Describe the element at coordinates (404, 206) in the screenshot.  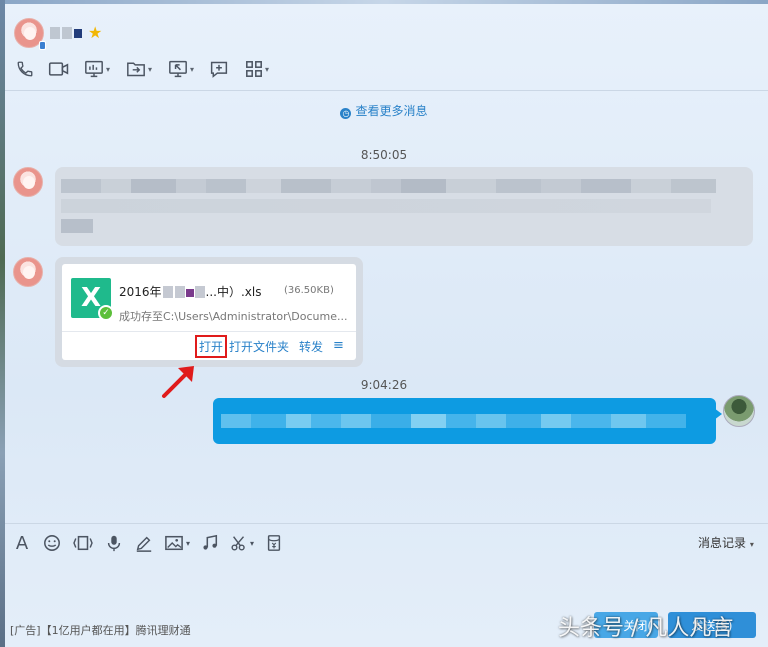
I see `incoming-message-bubble-blurred` at that location.